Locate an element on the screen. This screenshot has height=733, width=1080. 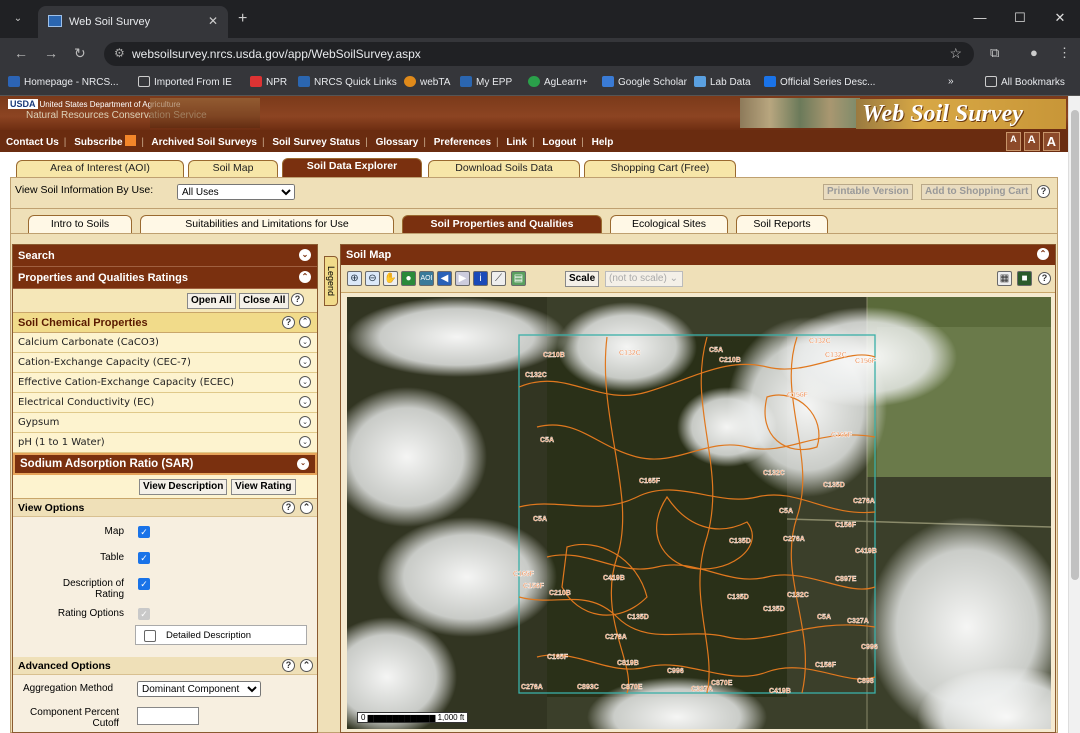
minimize-icon: — is located at coordinates (980, 19).